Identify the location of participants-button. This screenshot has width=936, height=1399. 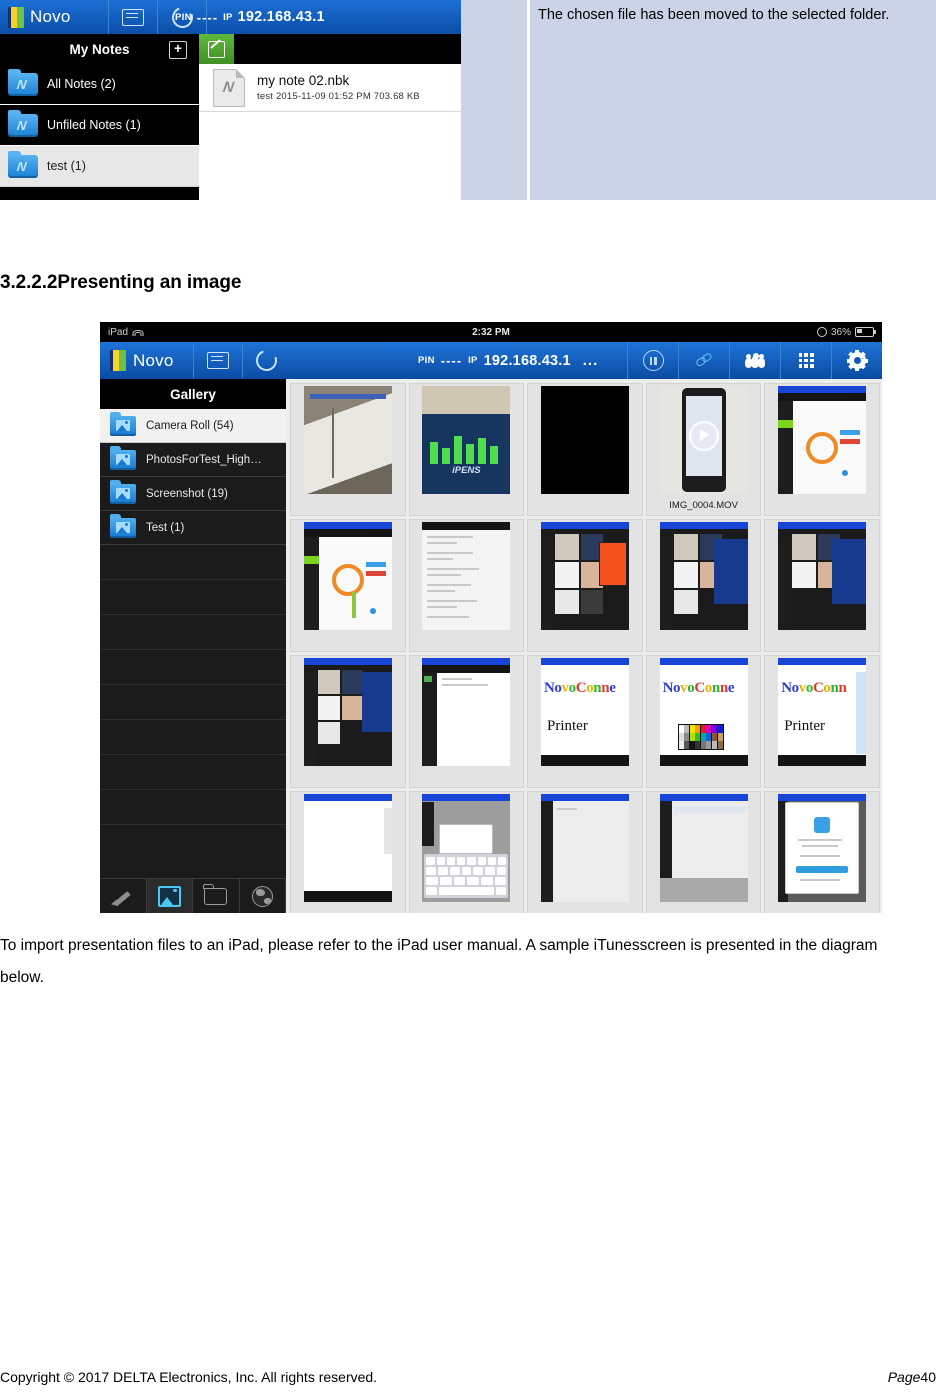
(754, 360).